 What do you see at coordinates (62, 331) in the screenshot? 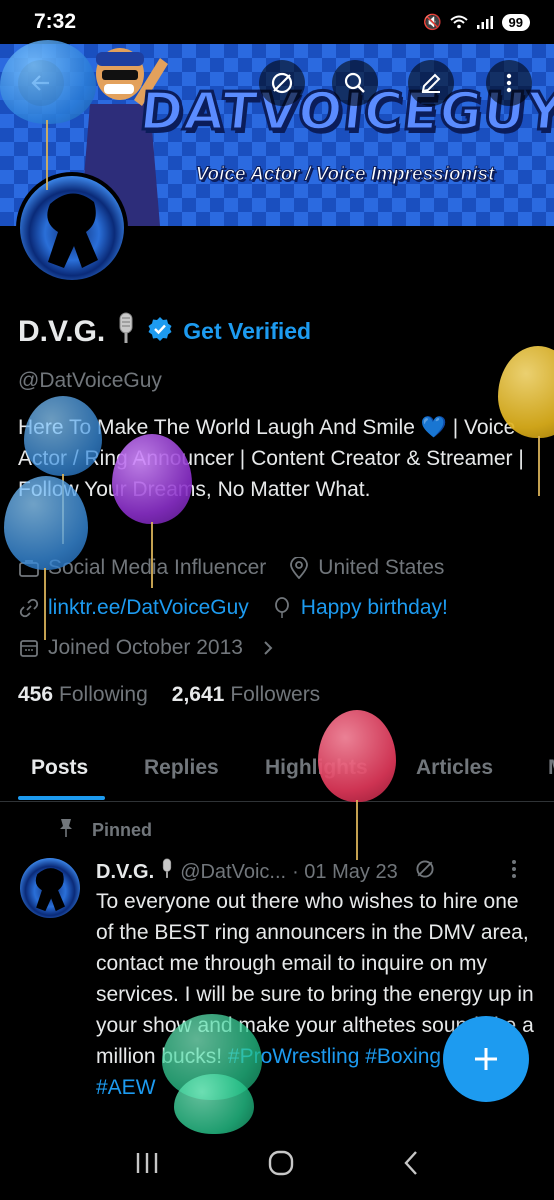
I see `profile-name: D.V.G.` at bounding box center [62, 331].